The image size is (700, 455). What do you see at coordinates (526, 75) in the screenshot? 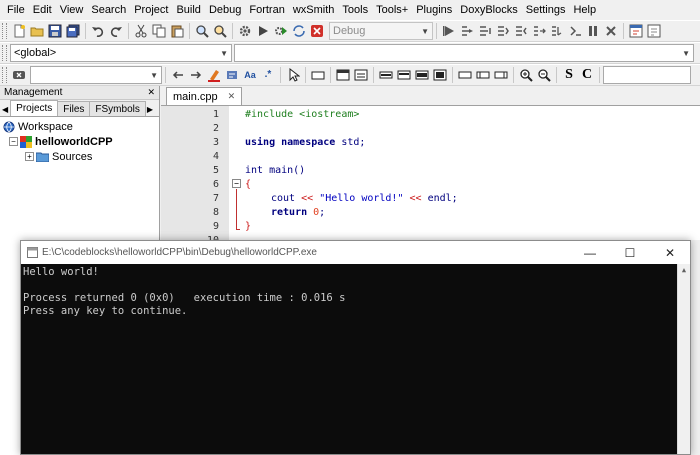
I see `zoom-in-icon` at bounding box center [526, 75].